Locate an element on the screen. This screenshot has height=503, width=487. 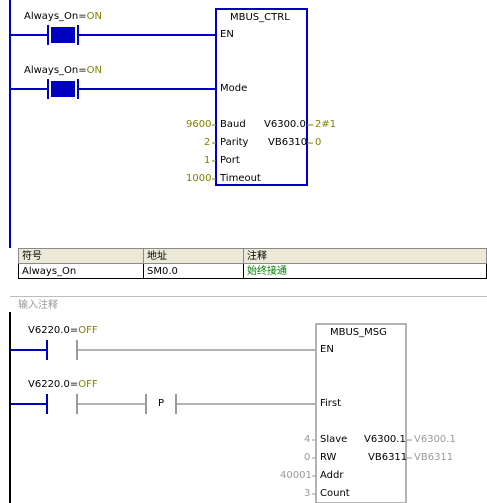
mbus-msg-pin-slave: Slave is located at coordinates (334, 439).